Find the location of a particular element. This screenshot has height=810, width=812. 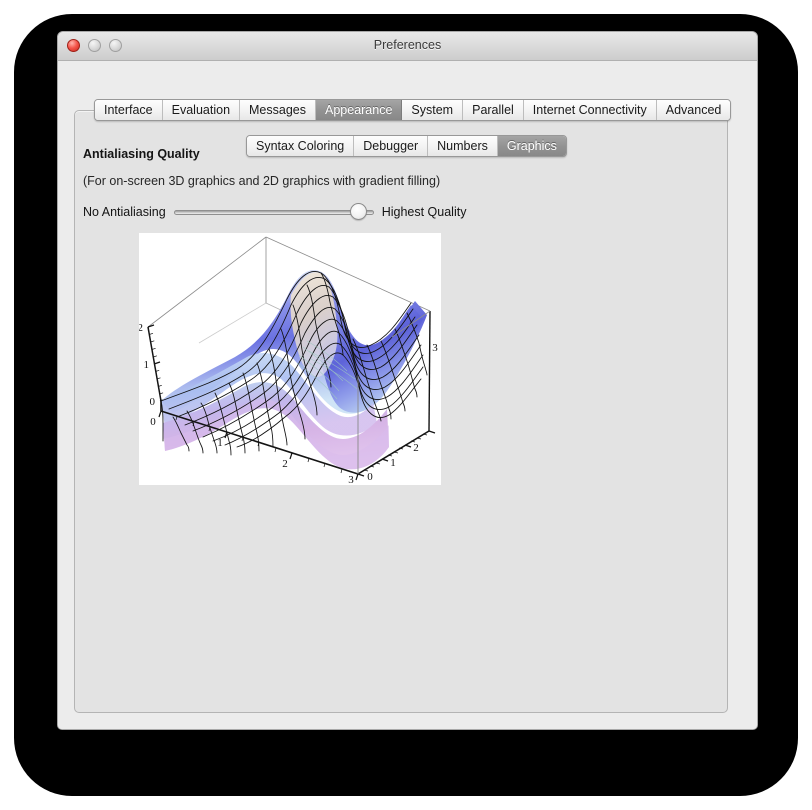

antialiasing-quality-slider is located at coordinates (273, 212).